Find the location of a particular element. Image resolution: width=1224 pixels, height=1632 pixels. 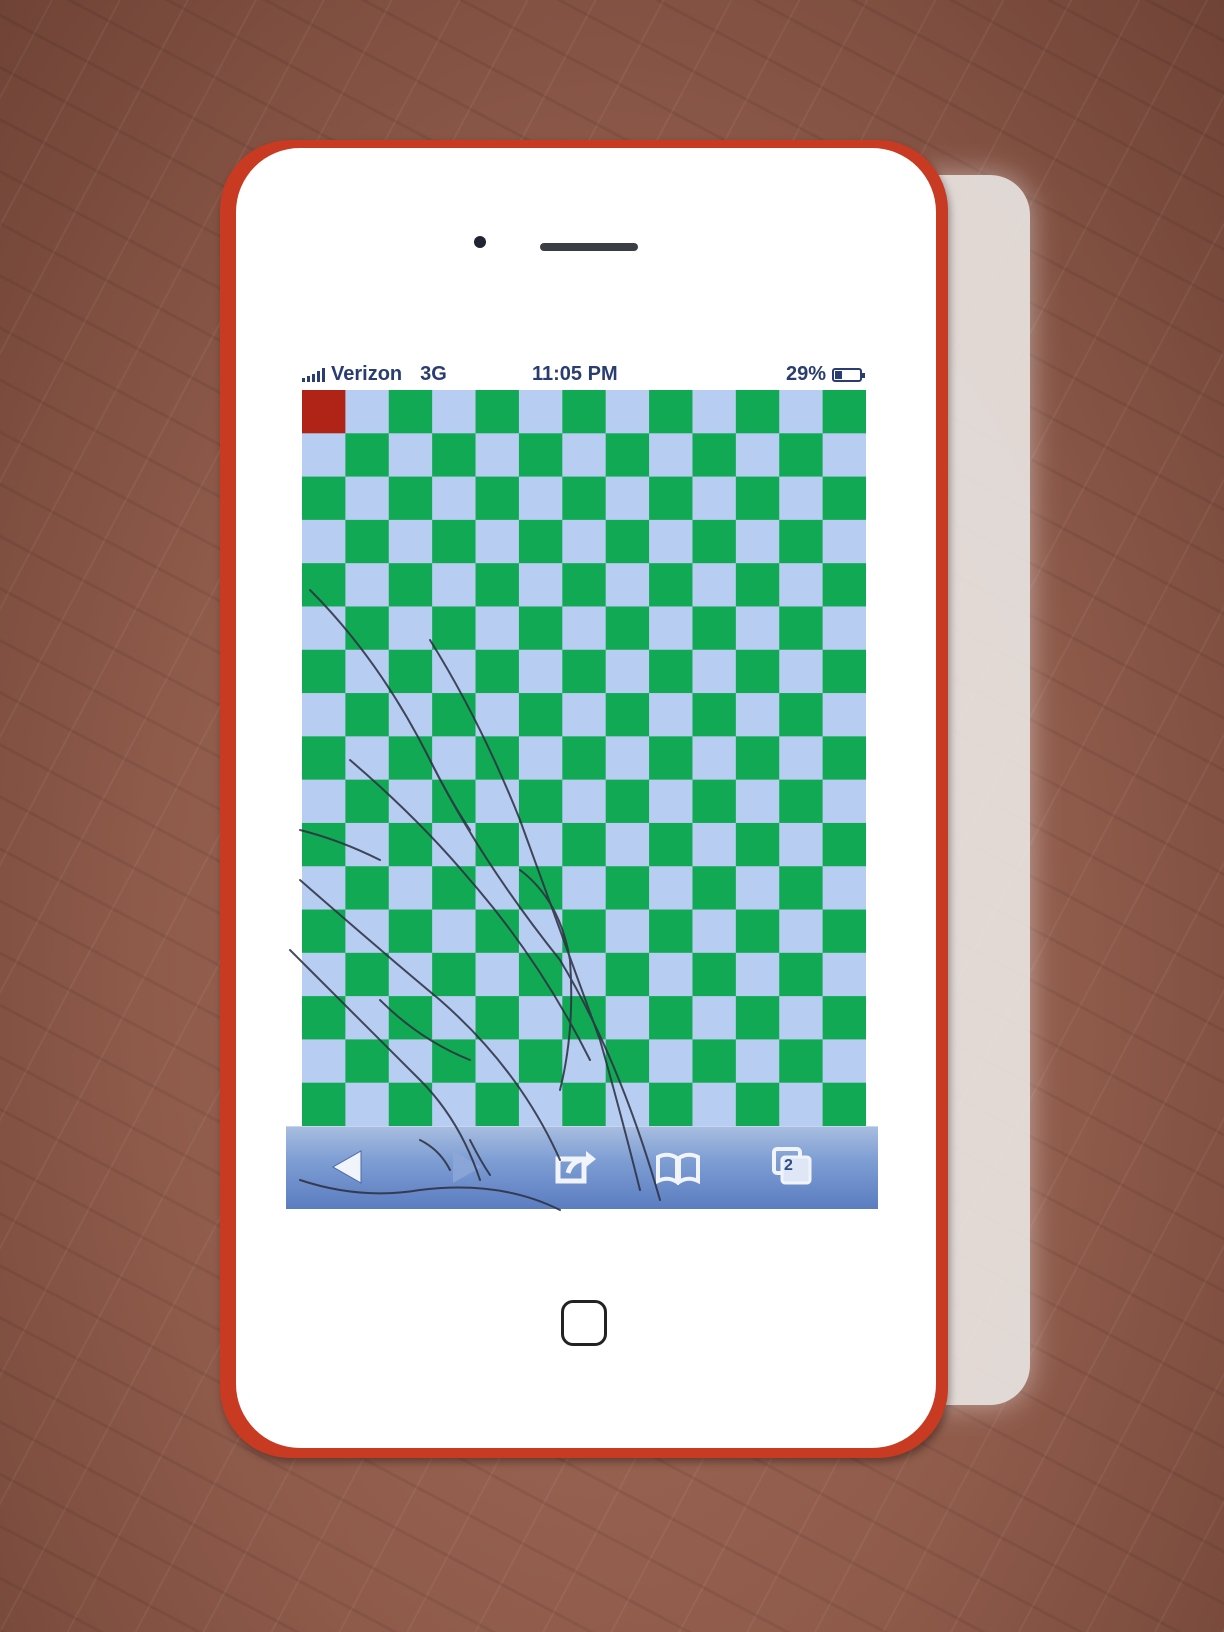

home-button is located at coordinates (584, 1323).